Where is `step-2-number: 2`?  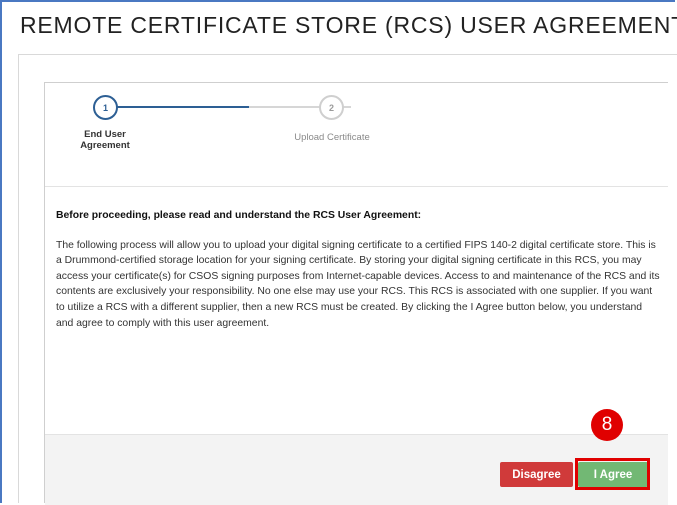 step-2-number: 2 is located at coordinates (331, 107).